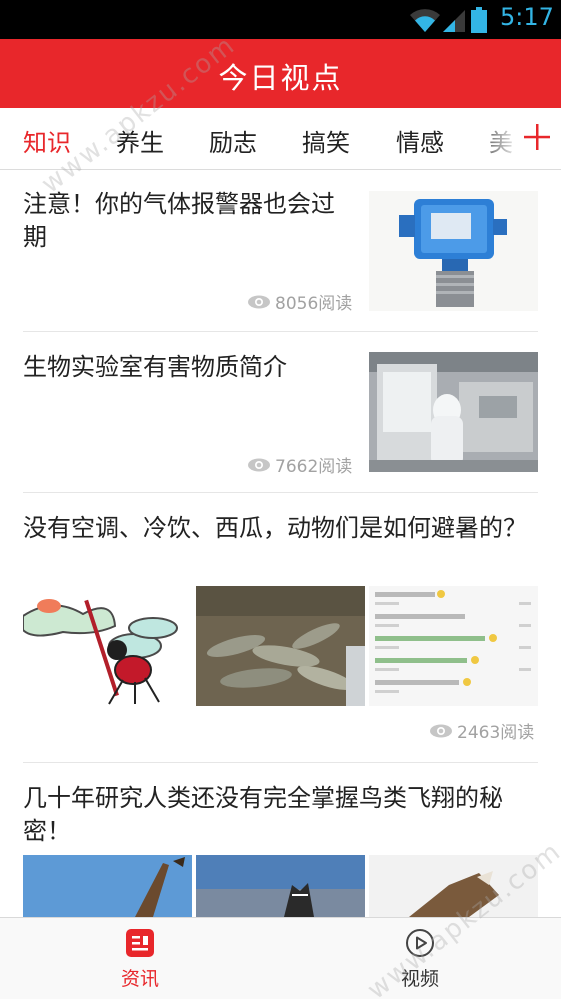 The width and height of the screenshot is (561, 999). Describe the element at coordinates (179, 220) in the screenshot. I see `article-title: 注意！你的气体报警器也会过期` at that location.